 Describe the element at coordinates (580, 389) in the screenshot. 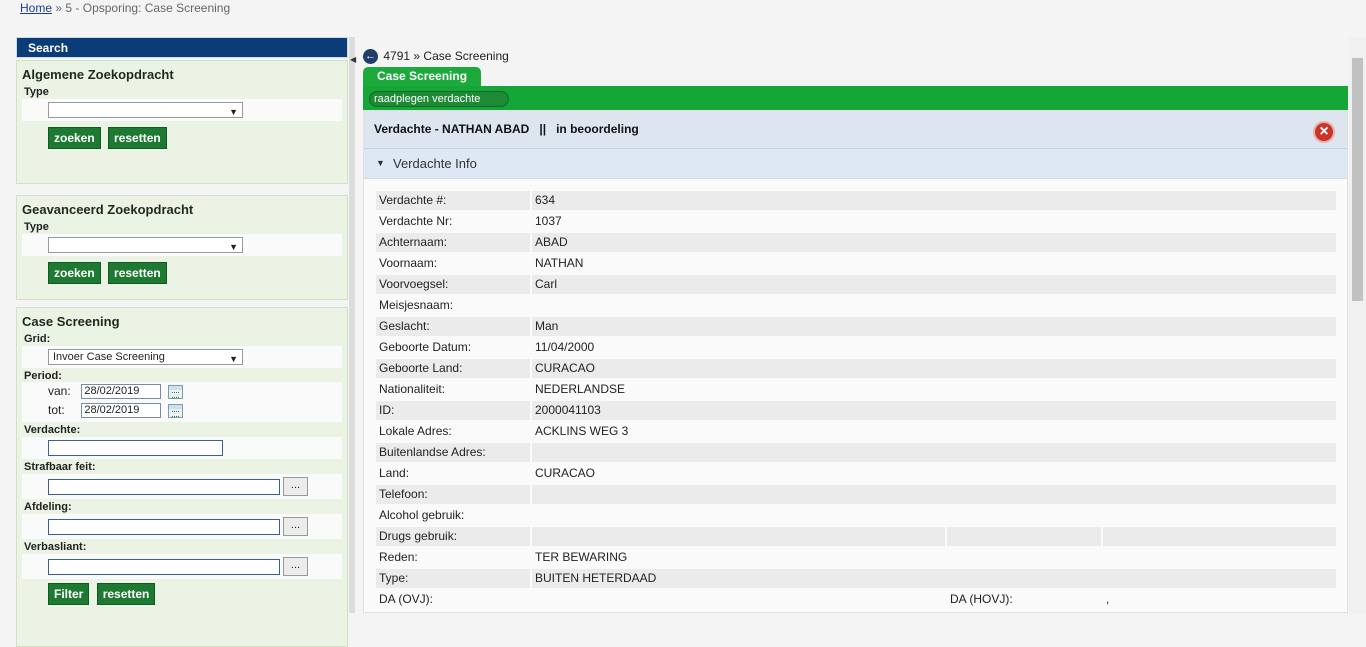

I see `field-value: NEDERLANDSE` at that location.